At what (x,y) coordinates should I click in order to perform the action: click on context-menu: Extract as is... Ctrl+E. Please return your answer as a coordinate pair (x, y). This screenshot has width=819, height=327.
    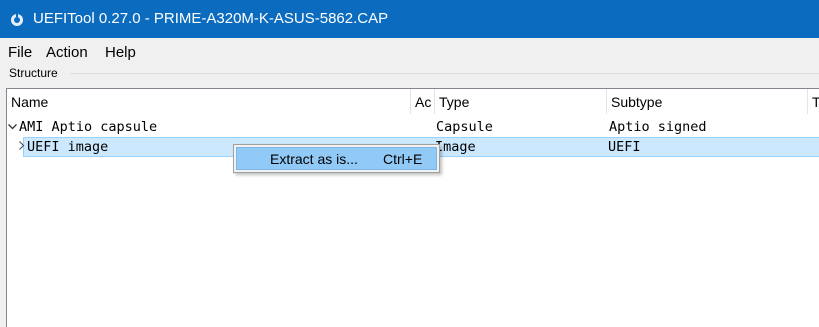
    Looking at the image, I should click on (336, 158).